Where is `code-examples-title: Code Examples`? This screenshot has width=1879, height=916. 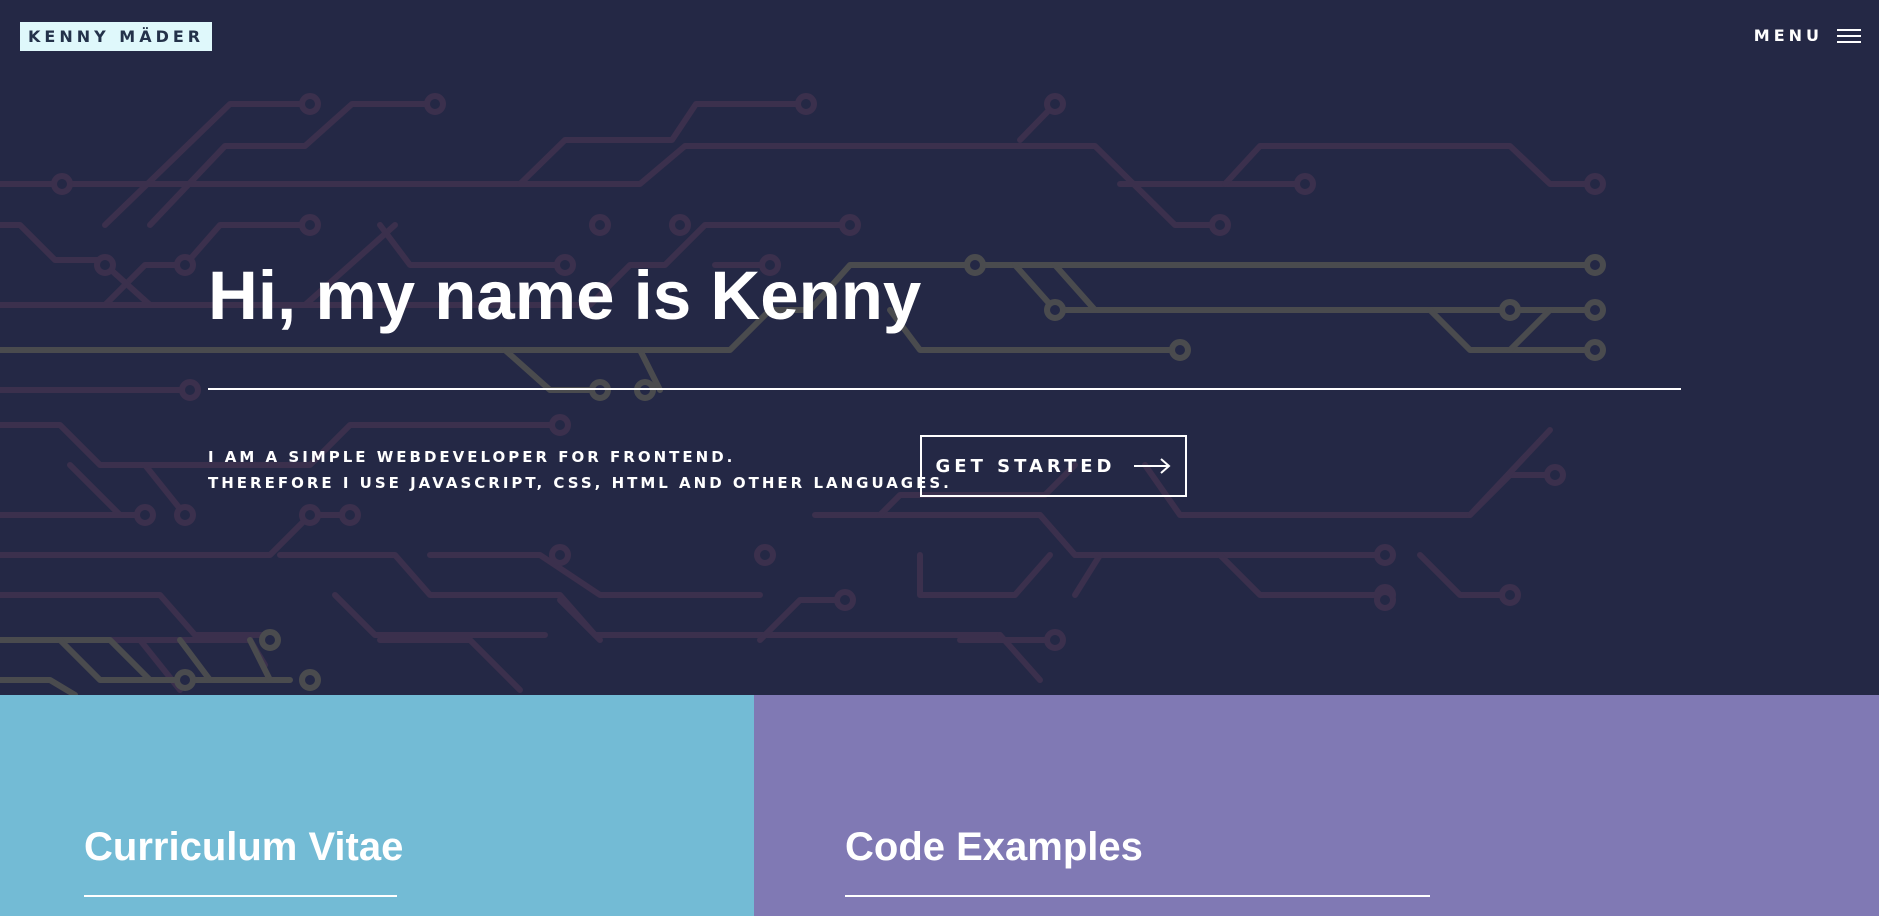
code-examples-title: Code Examples is located at coordinates (994, 847).